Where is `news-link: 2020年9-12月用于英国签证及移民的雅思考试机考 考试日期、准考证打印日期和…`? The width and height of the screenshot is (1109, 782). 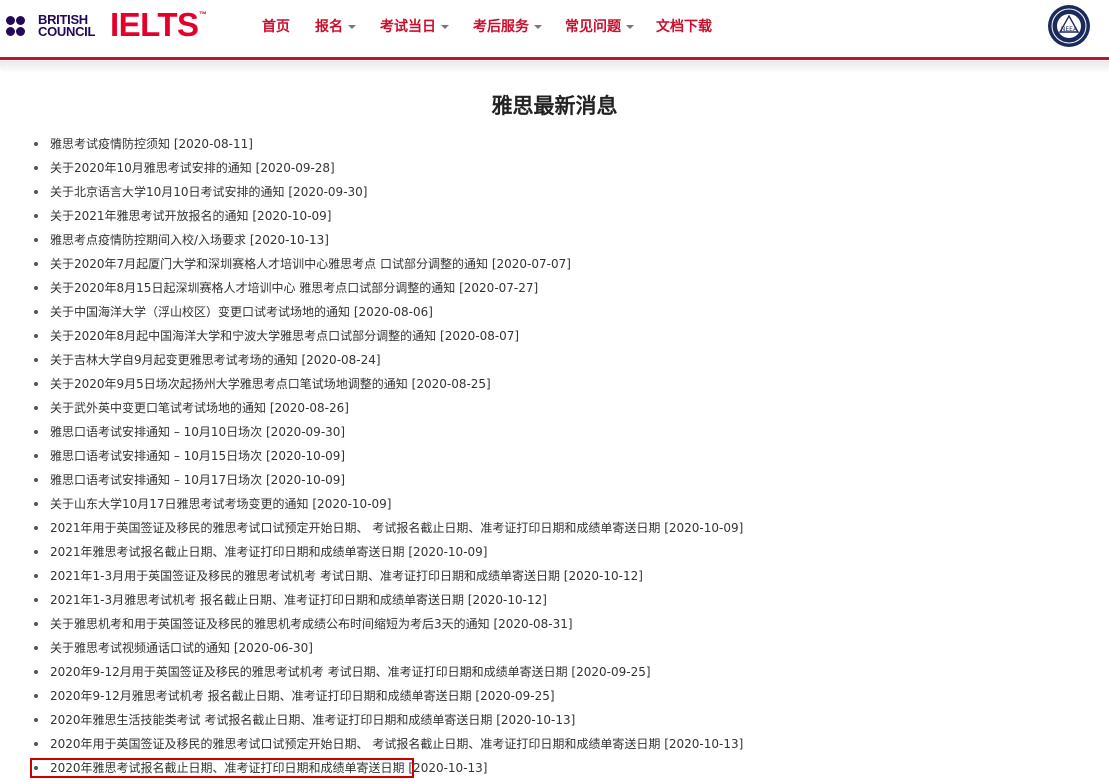 news-link: 2020年9-12月用于英国签证及移民的雅思考试机考 考试日期、准考证打印日期和… is located at coordinates (309, 672).